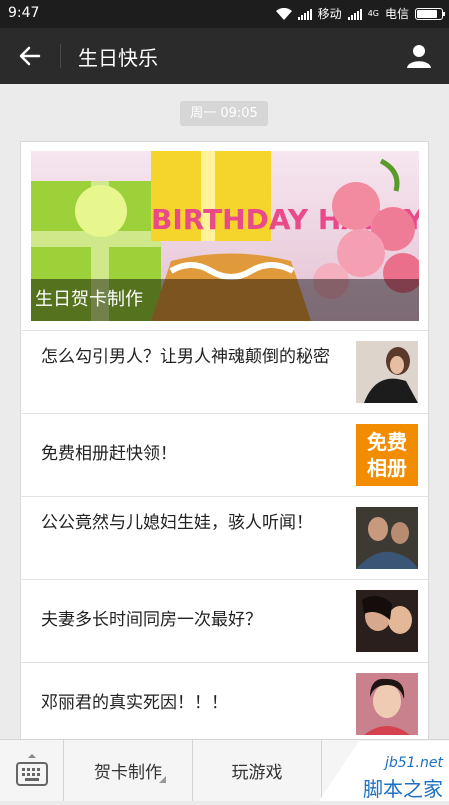  I want to click on article-title: 免费相册赶快领！, so click(109, 454).